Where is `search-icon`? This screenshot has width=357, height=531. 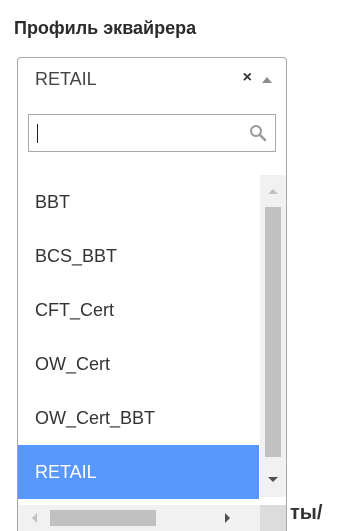
search-icon is located at coordinates (258, 133).